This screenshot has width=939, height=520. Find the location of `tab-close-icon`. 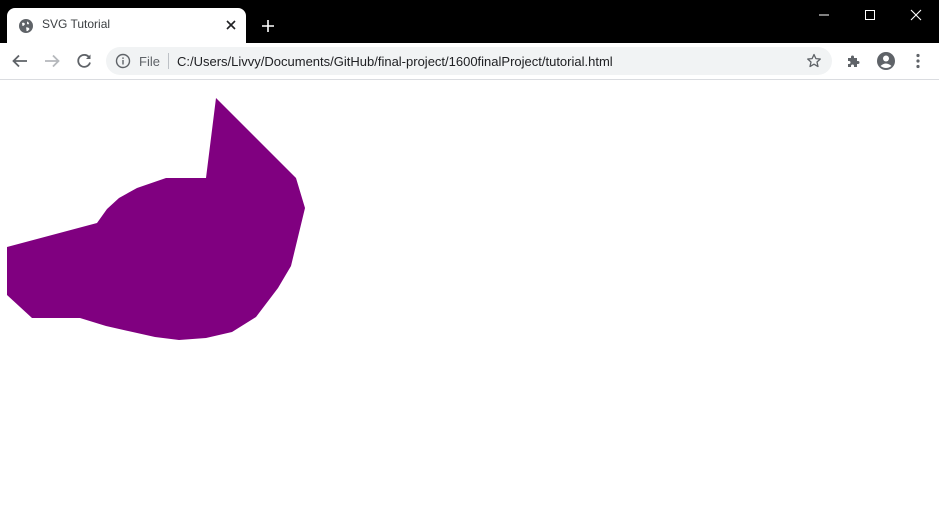

tab-close-icon is located at coordinates (231, 25).